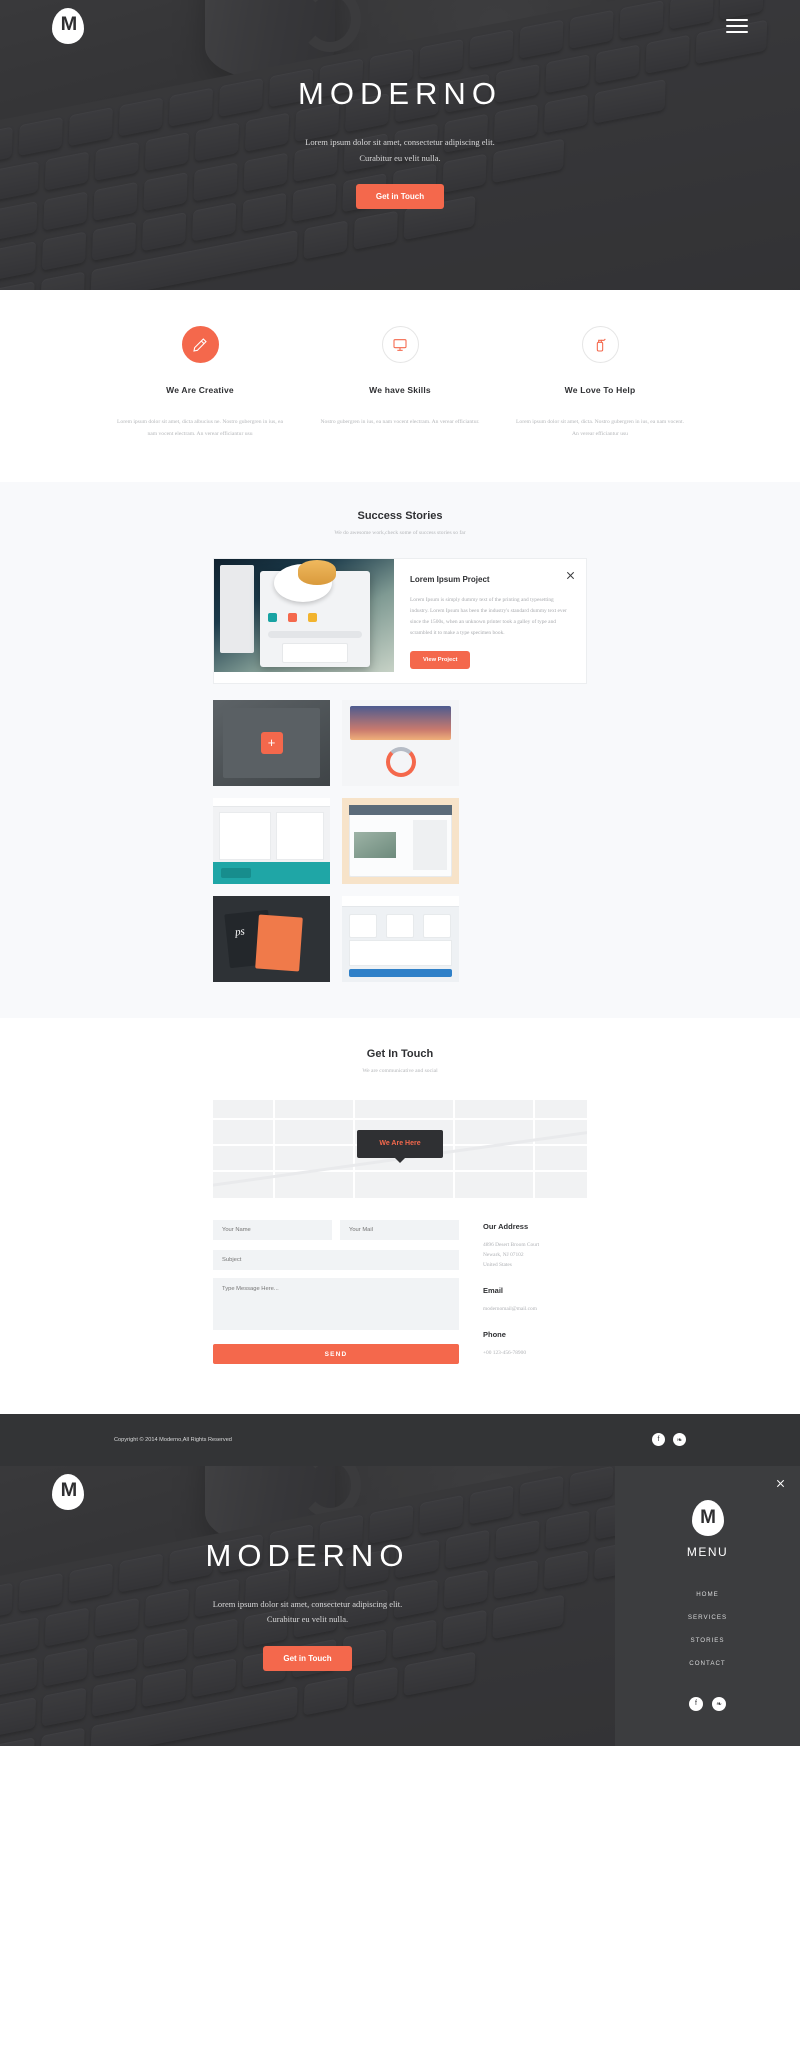 The image size is (800, 2067). I want to click on project-grid: + ps, so click(400, 840).